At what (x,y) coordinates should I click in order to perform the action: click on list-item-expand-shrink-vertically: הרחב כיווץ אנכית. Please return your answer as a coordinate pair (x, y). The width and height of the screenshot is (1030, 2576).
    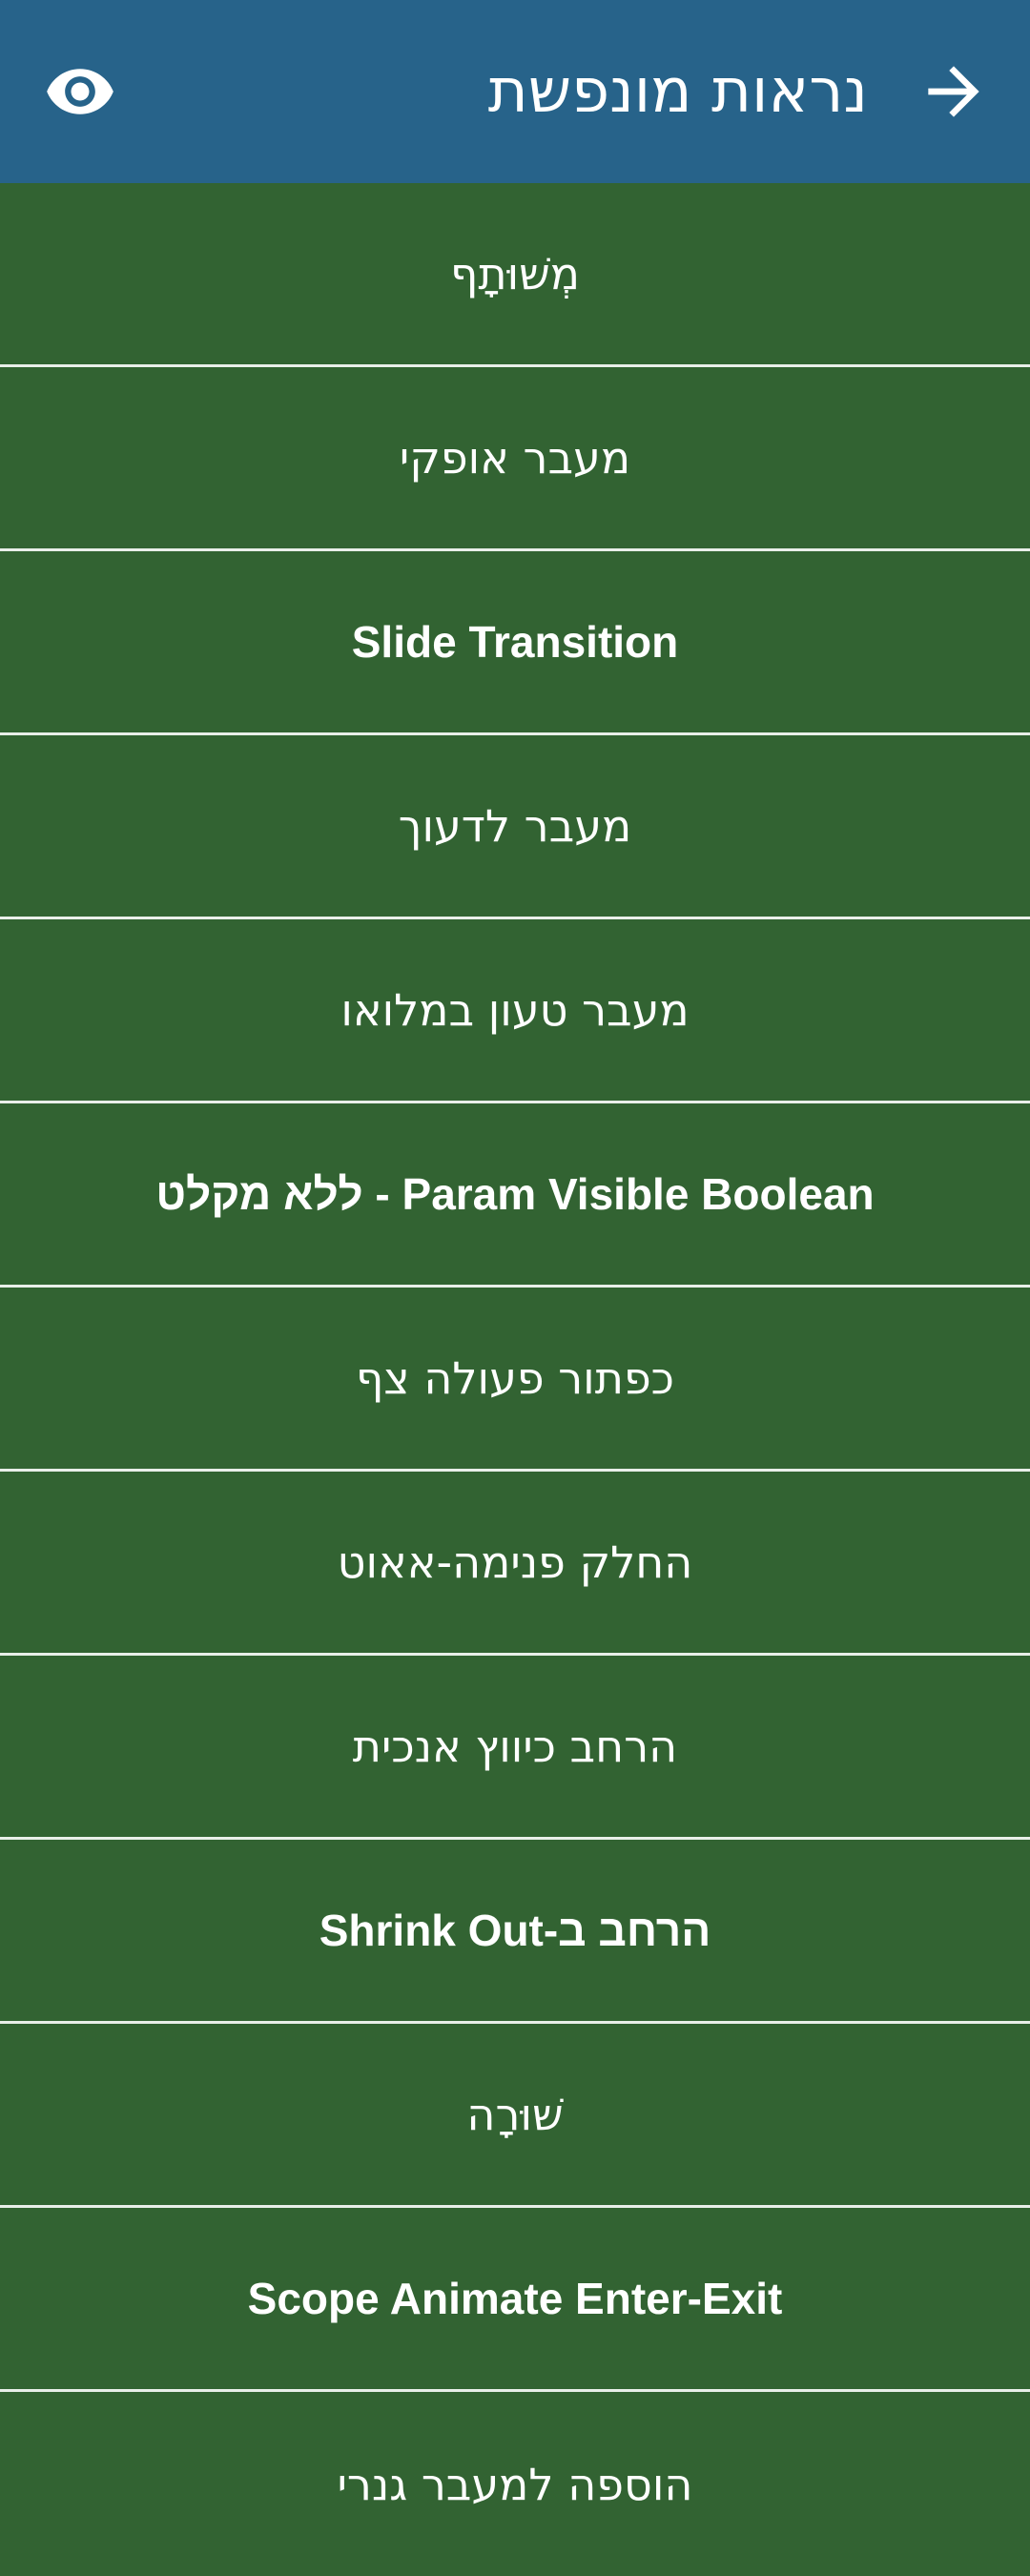
    Looking at the image, I should click on (515, 1748).